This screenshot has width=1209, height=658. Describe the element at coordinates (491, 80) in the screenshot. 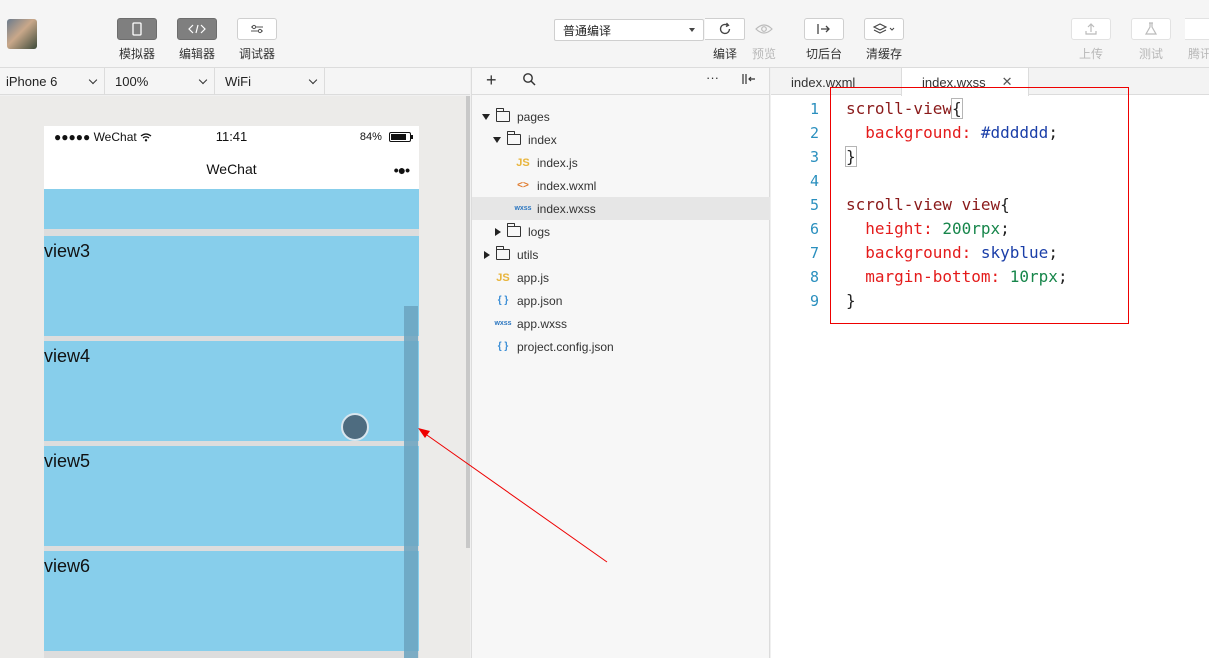

I see `add-file-icon: +` at that location.